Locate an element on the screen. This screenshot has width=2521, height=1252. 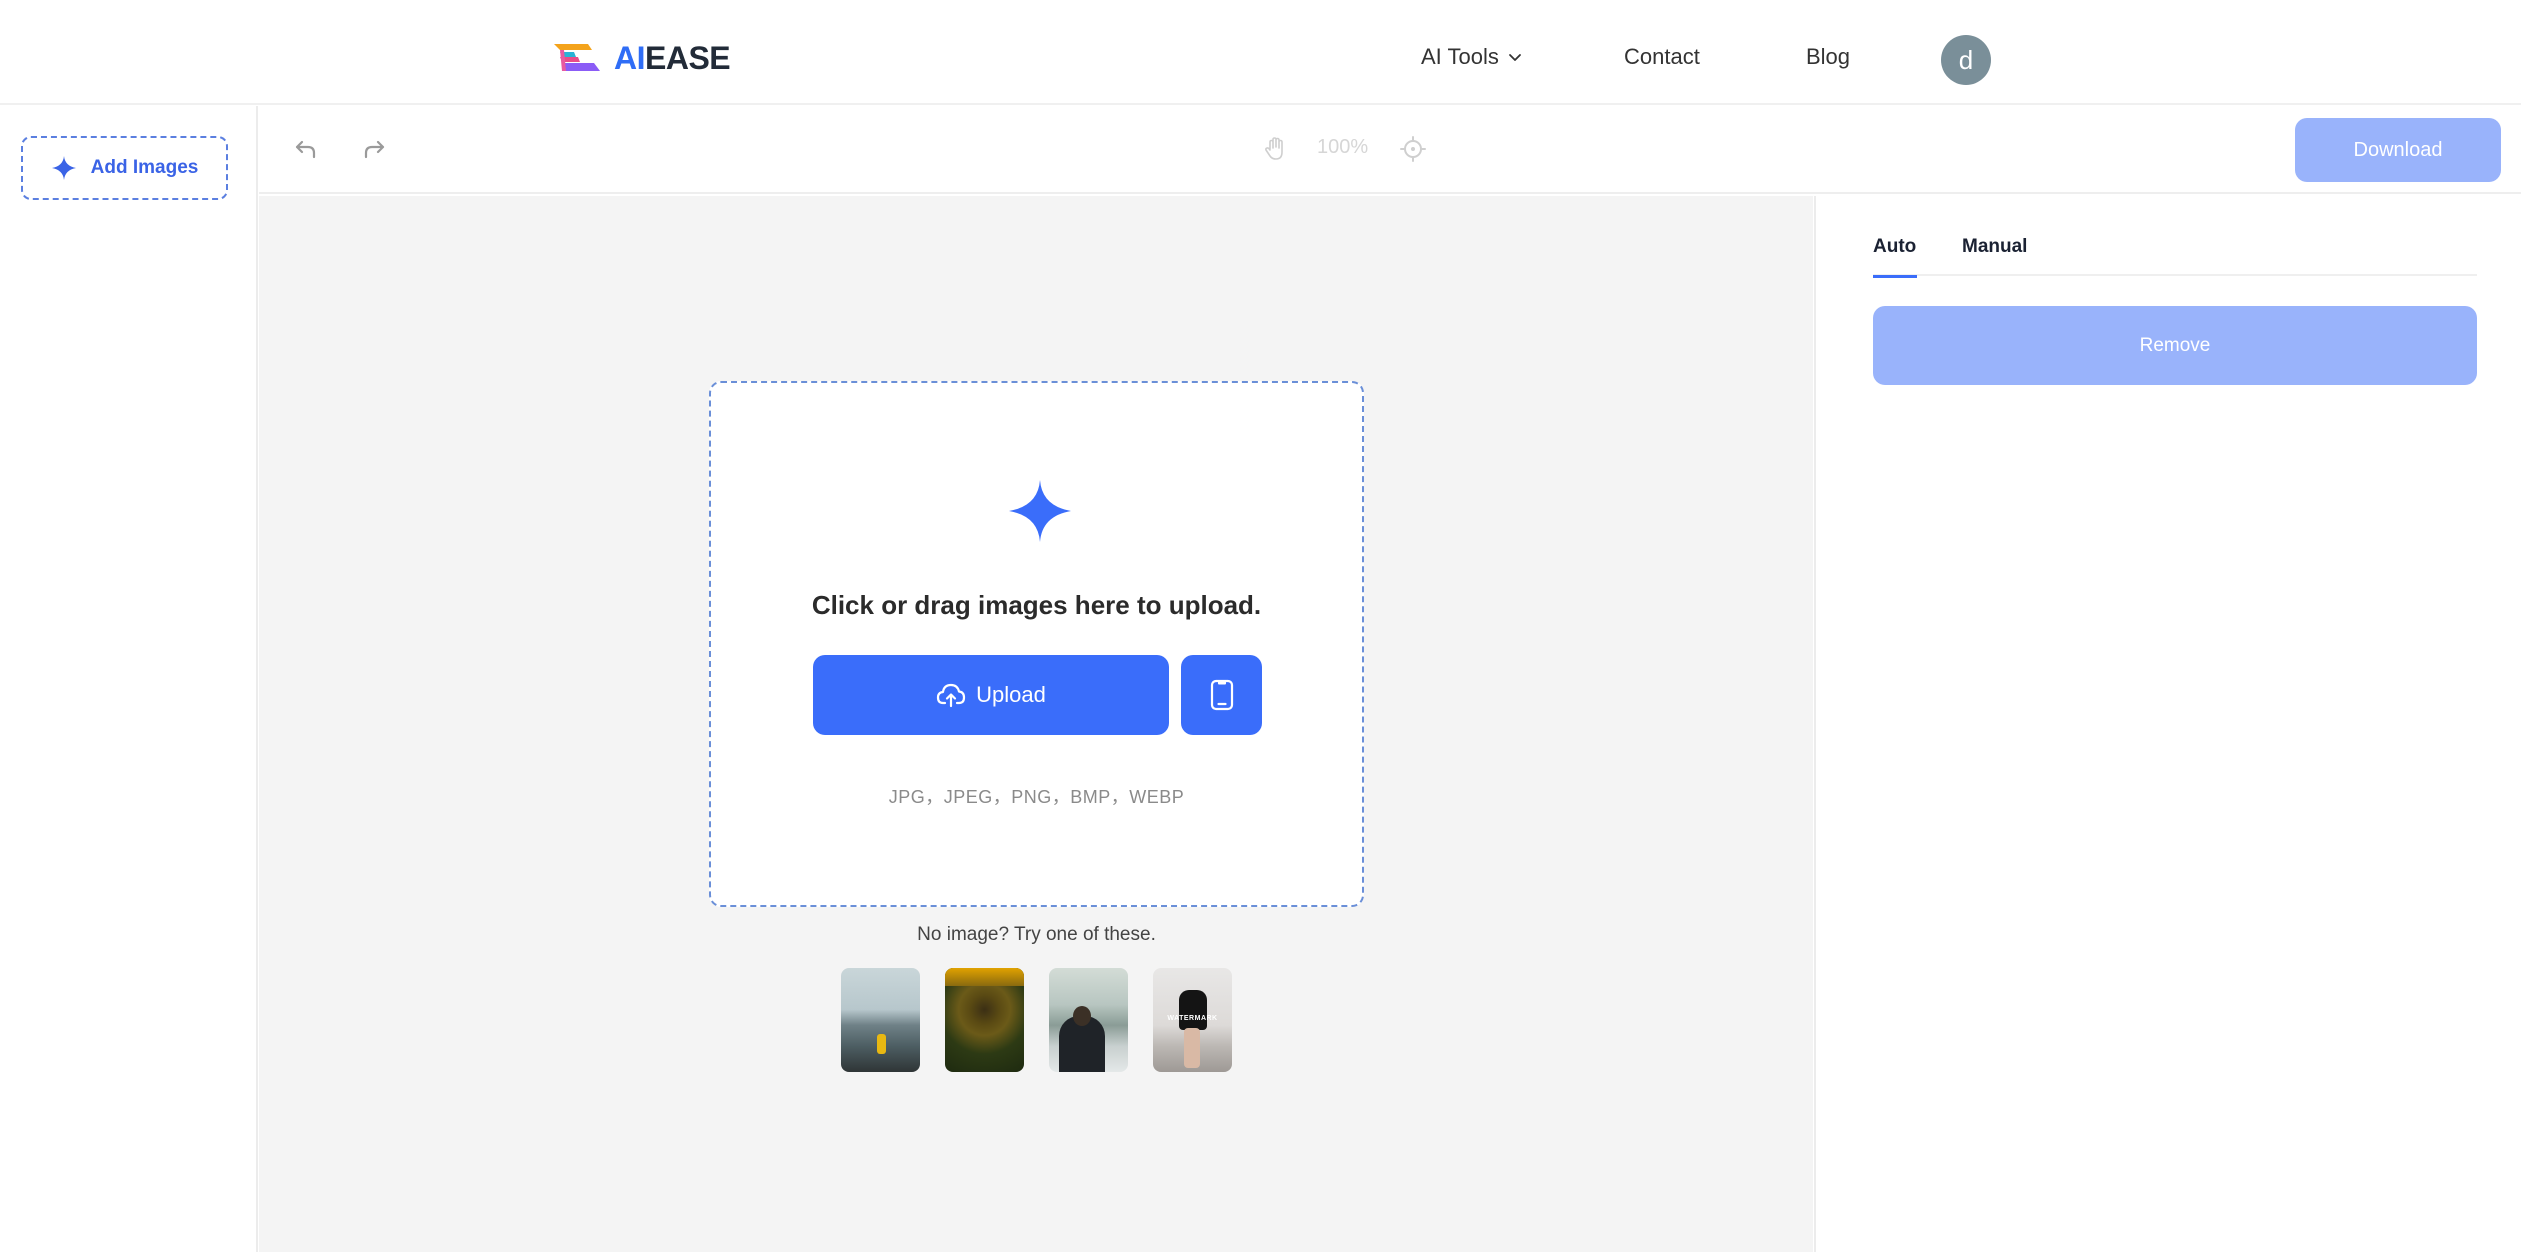
redo-icon is located at coordinates (374, 149).